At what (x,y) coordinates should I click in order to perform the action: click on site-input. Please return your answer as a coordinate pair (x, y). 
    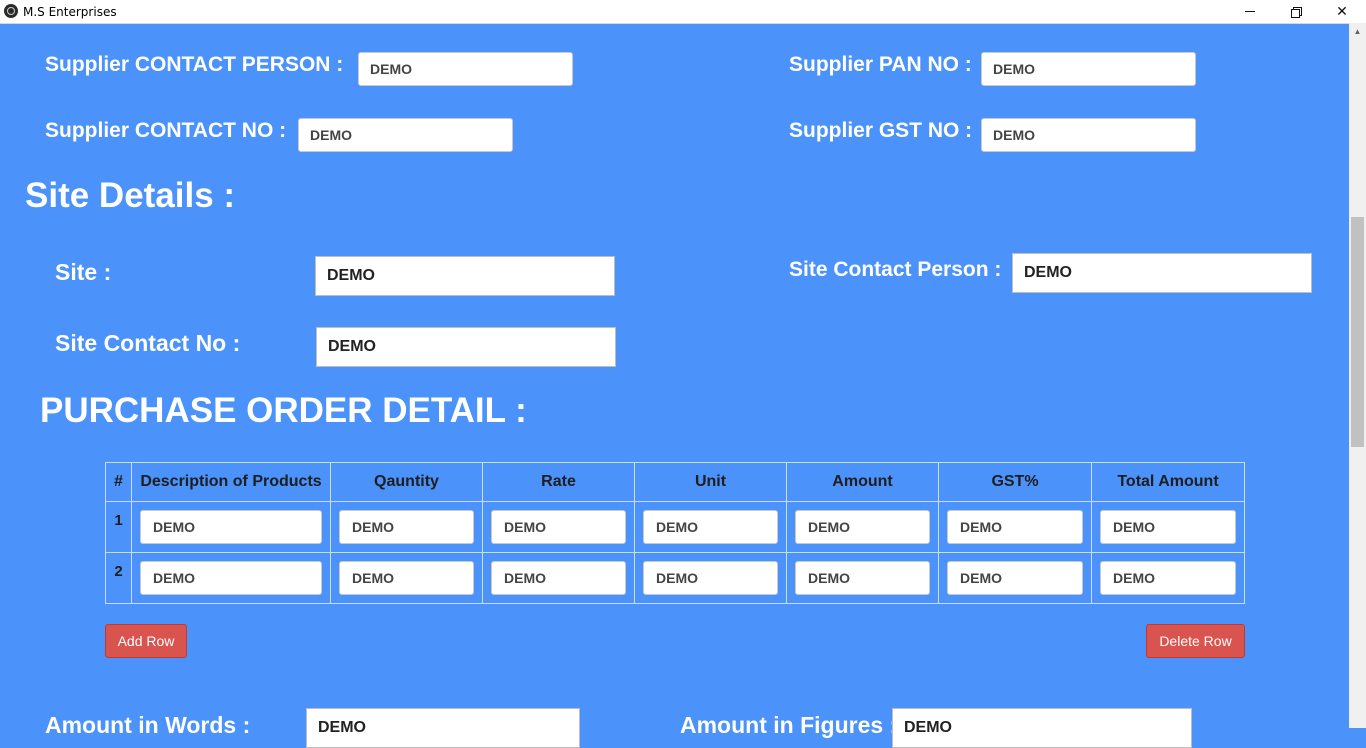
    Looking at the image, I should click on (465, 276).